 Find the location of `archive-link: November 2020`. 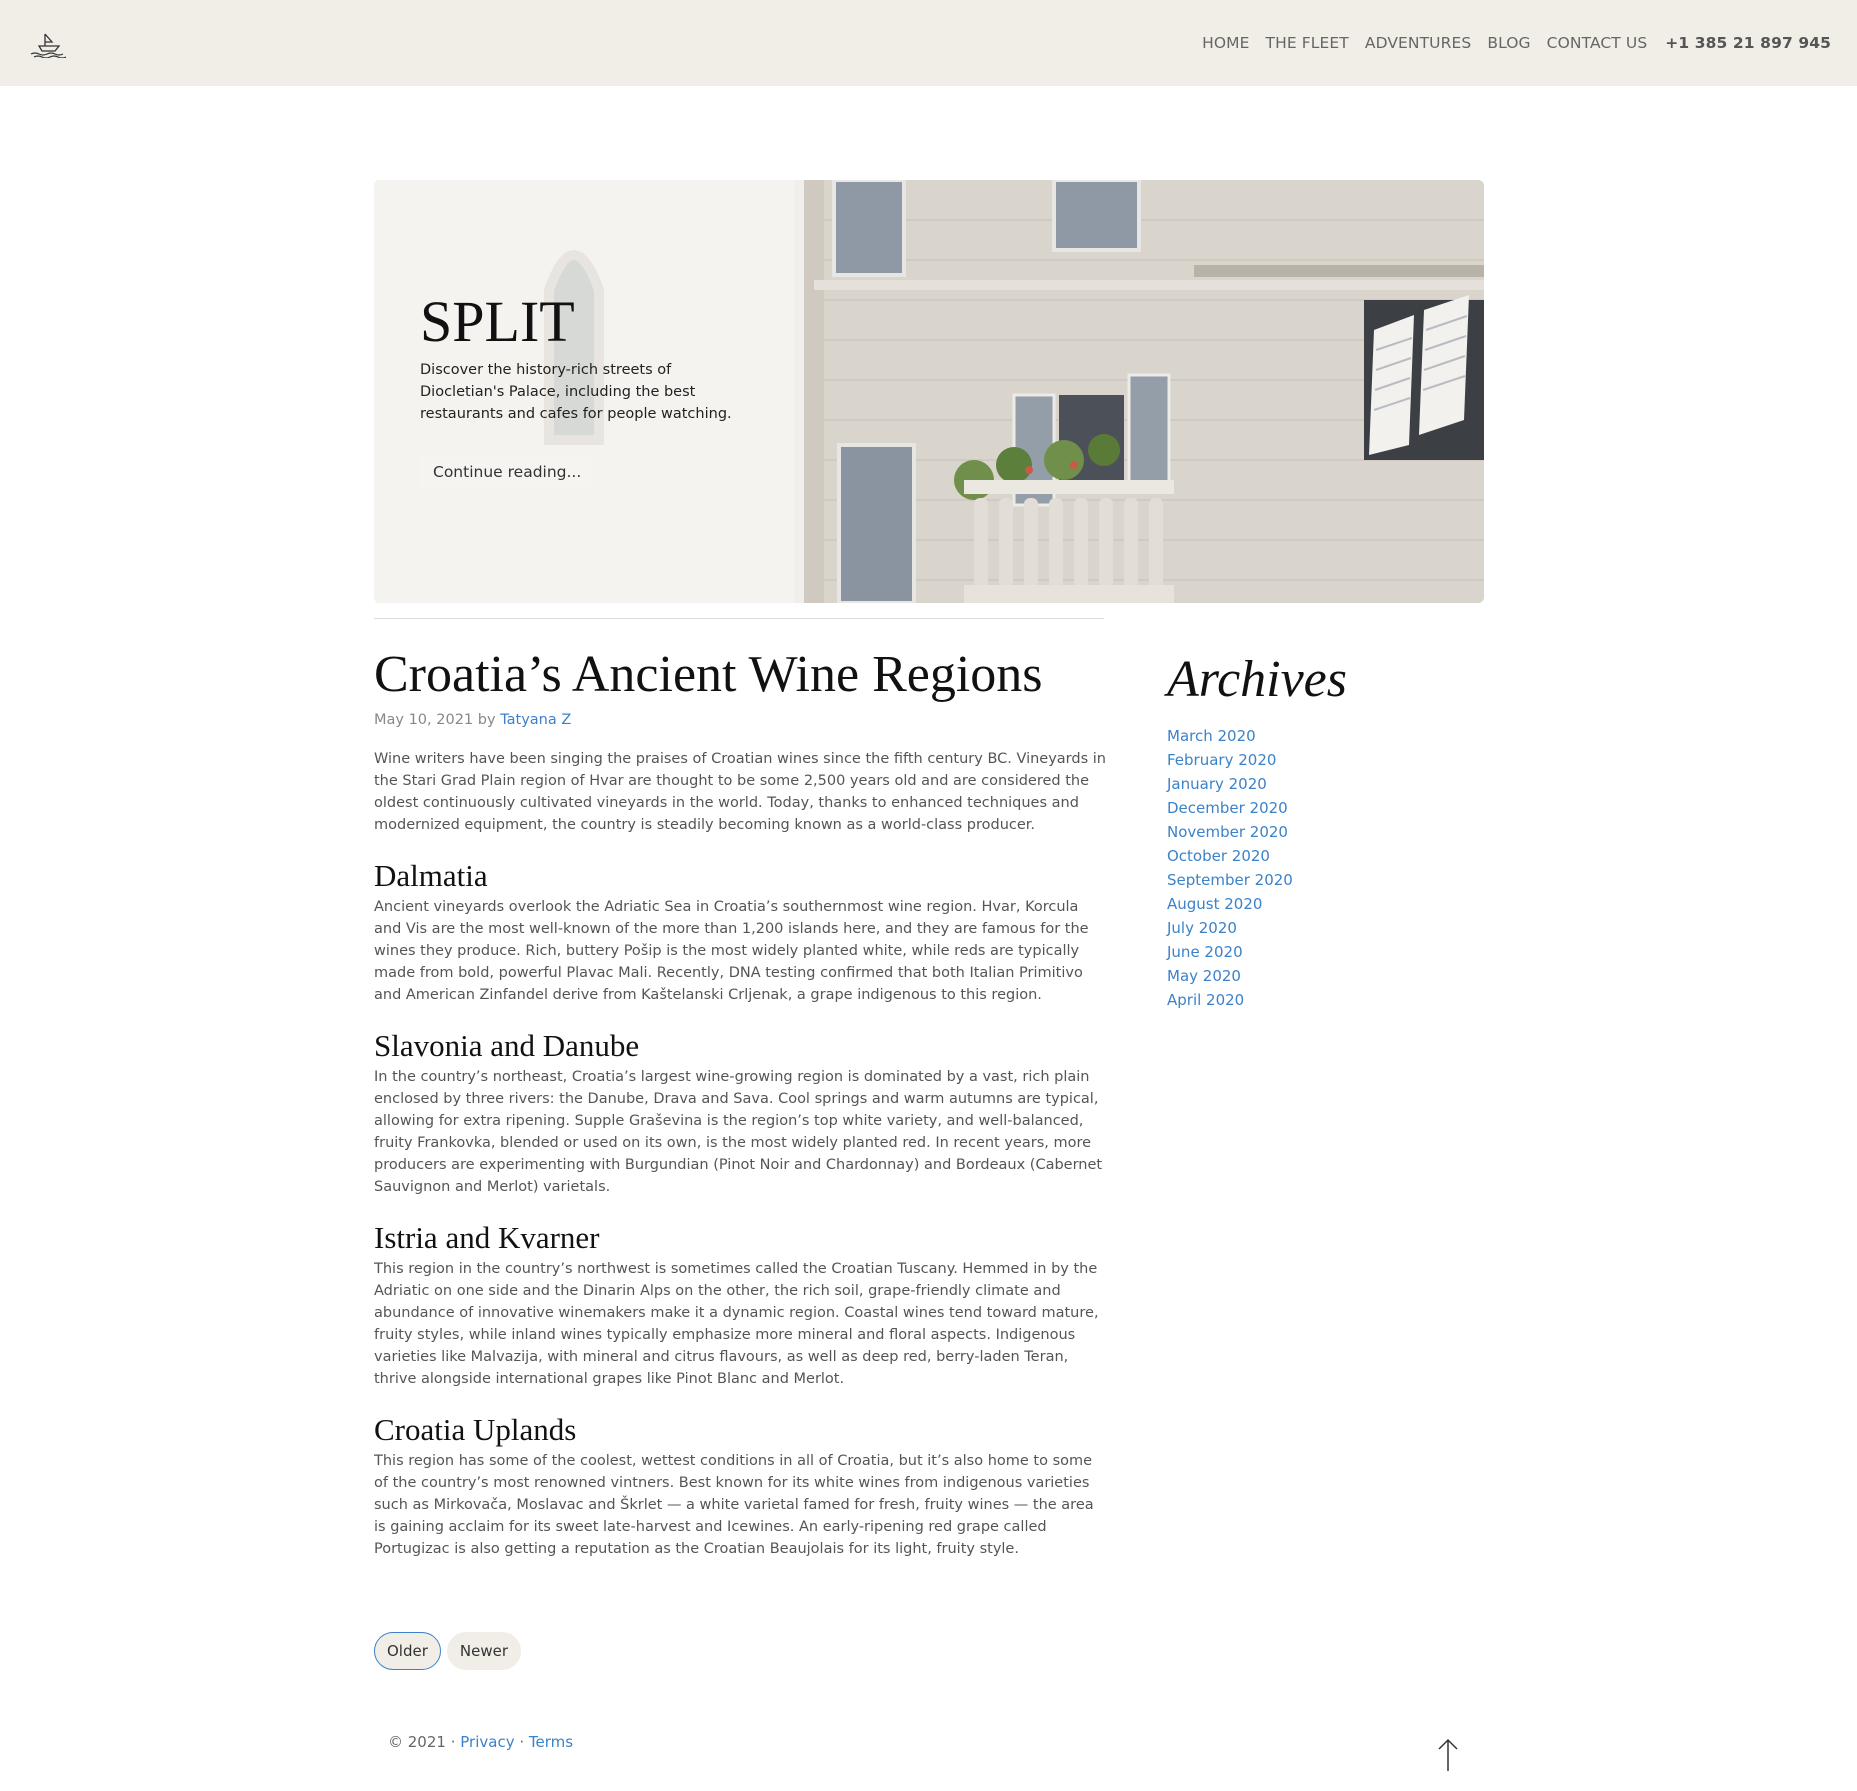

archive-link: November 2020 is located at coordinates (1227, 832).